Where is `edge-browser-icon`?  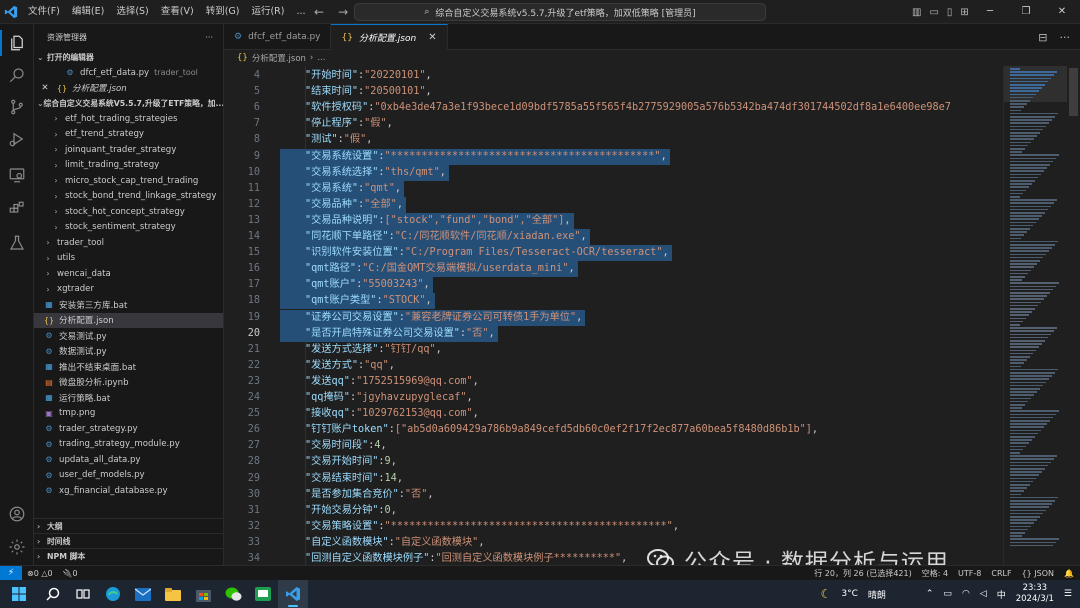
edge-browser-icon is located at coordinates (113, 594).